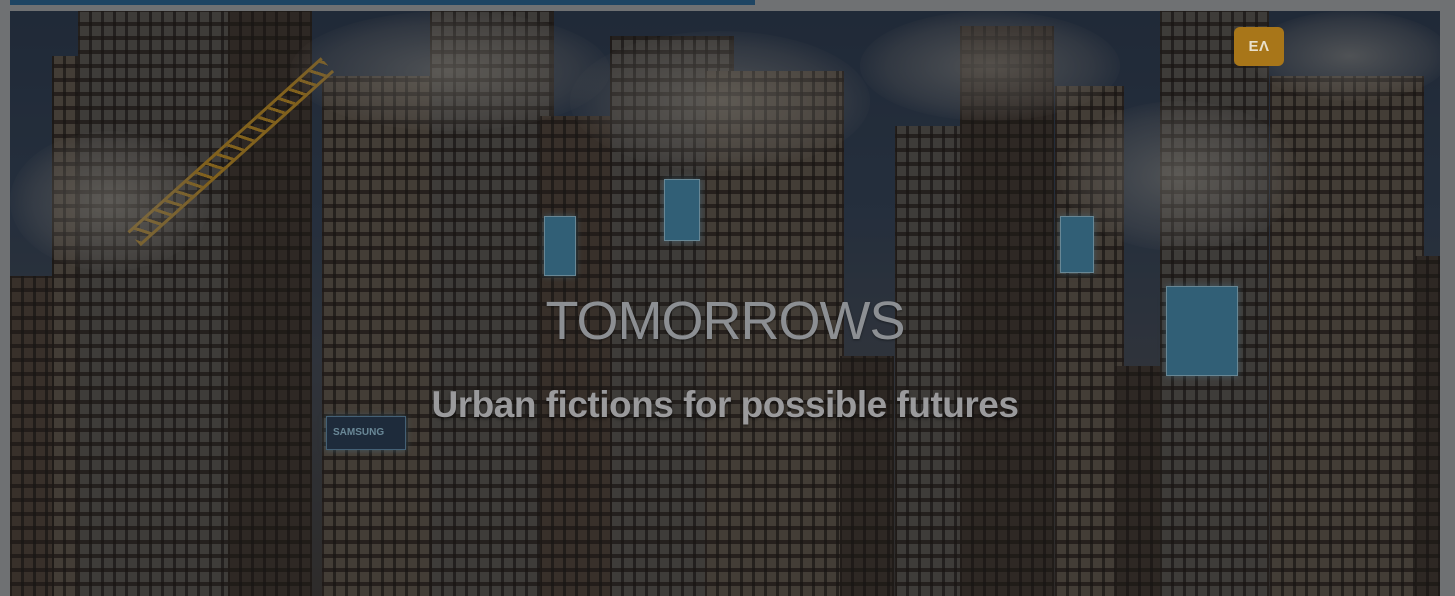 Image resolution: width=1455 pixels, height=596 pixels. Describe the element at coordinates (1259, 46) in the screenshot. I see `language-switch-button: EΛ` at that location.